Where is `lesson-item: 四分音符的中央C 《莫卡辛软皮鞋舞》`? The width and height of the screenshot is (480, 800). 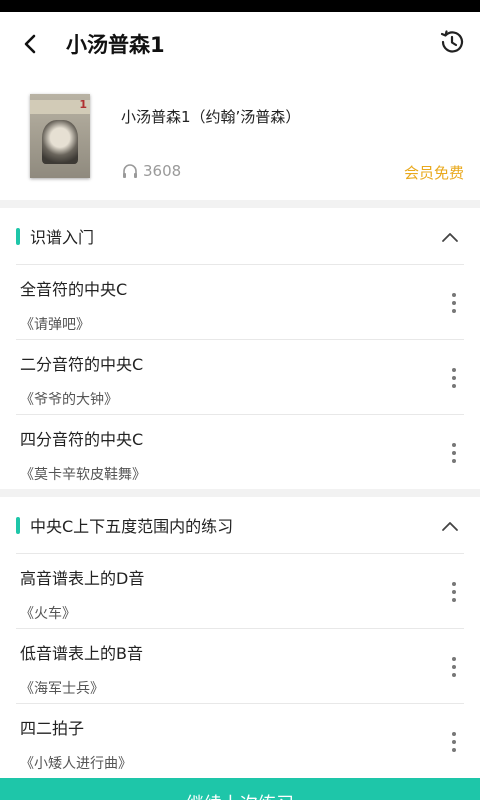
lesson-item: 四分音符的中央C 《莫卡辛软皮鞋舞》 is located at coordinates (240, 451).